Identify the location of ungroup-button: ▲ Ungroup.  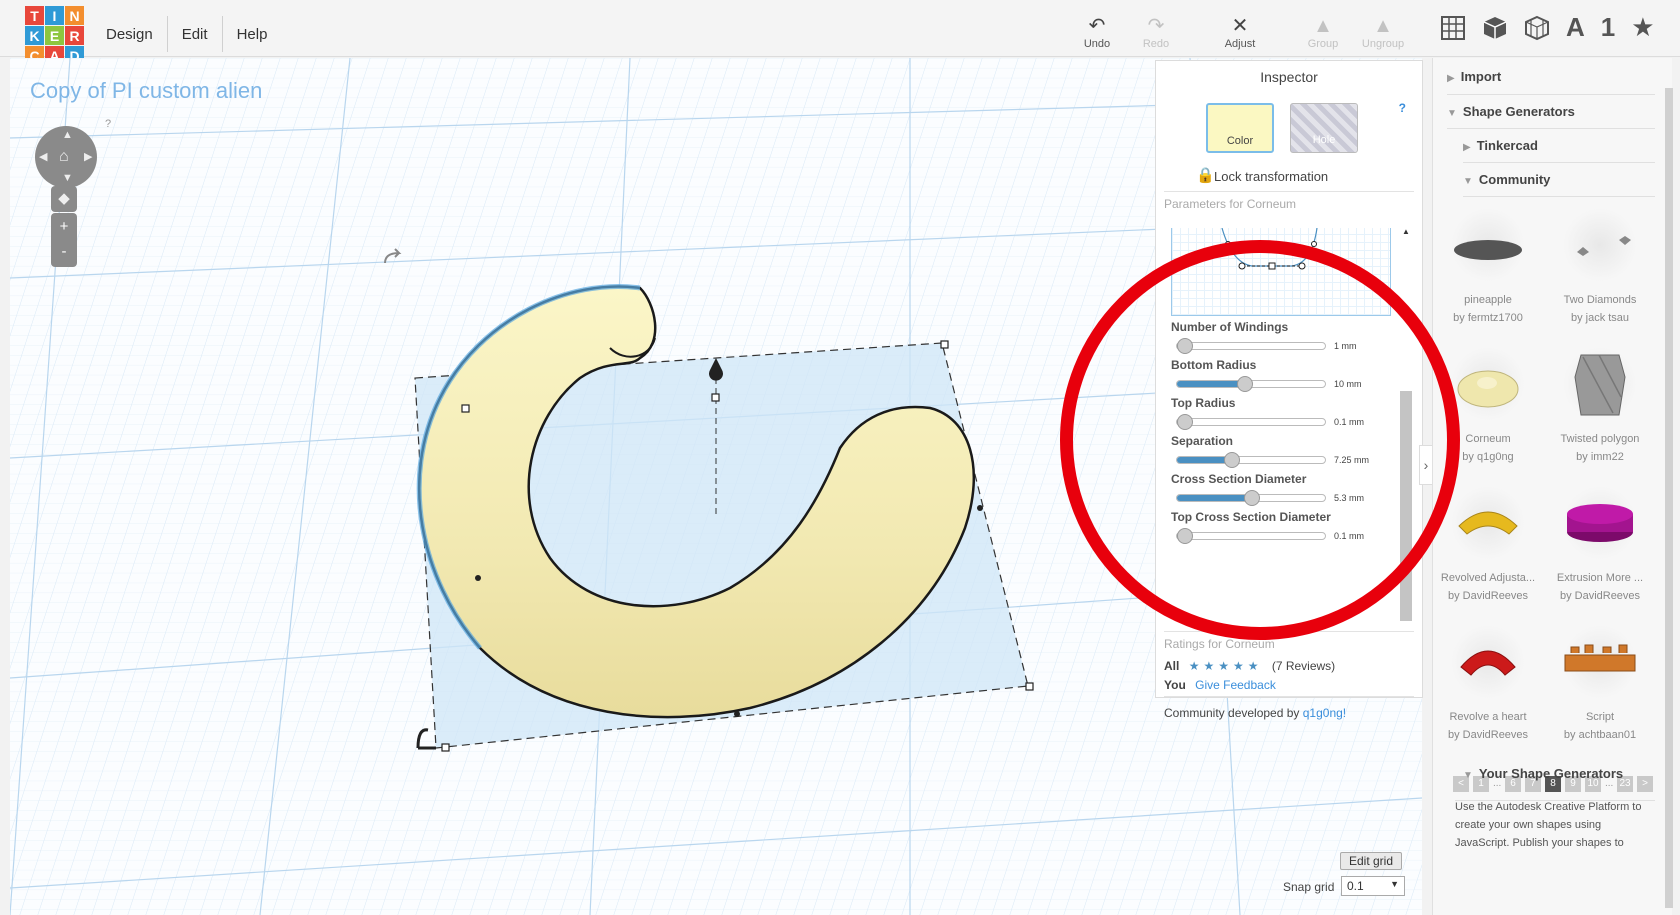
(1383, 32).